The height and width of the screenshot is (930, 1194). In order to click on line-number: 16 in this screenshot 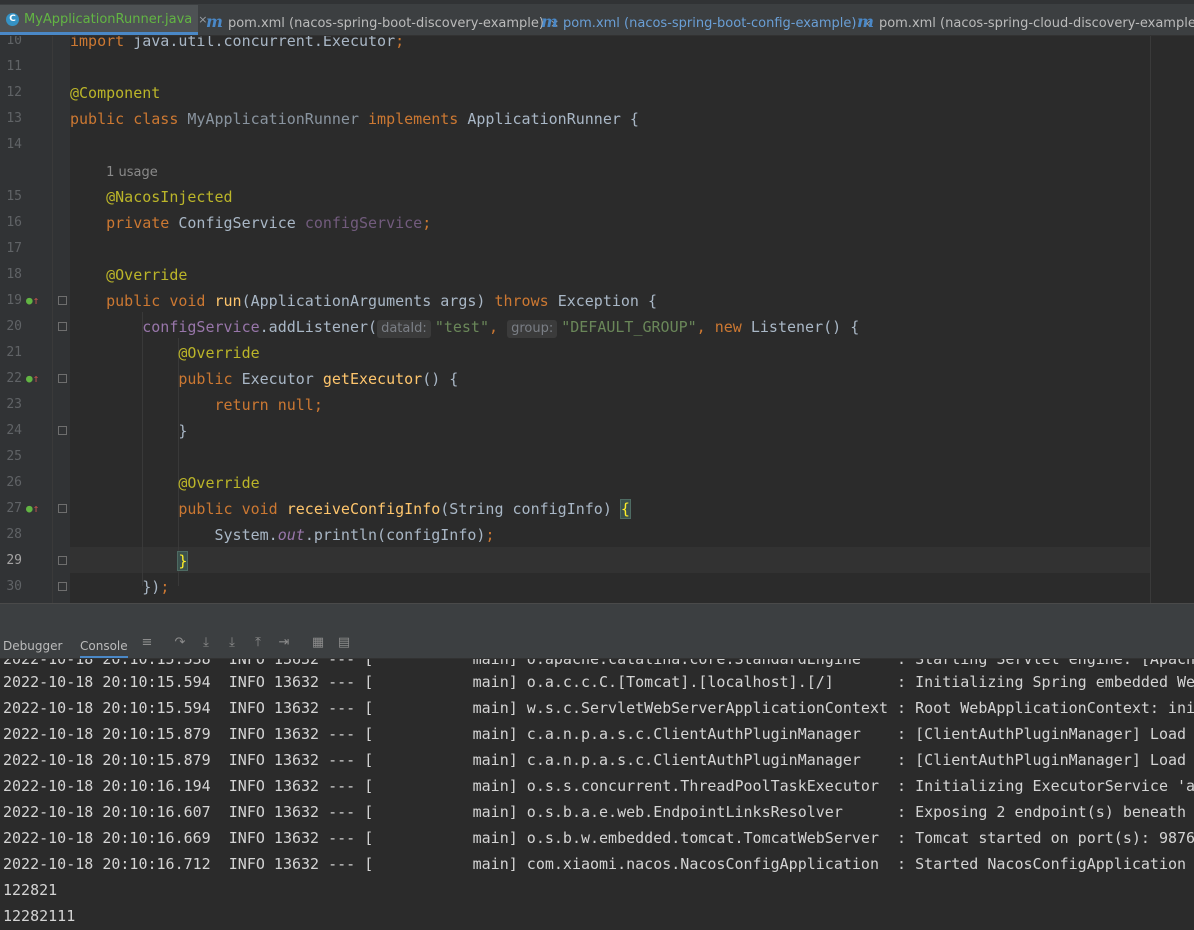, I will do `click(14, 222)`.